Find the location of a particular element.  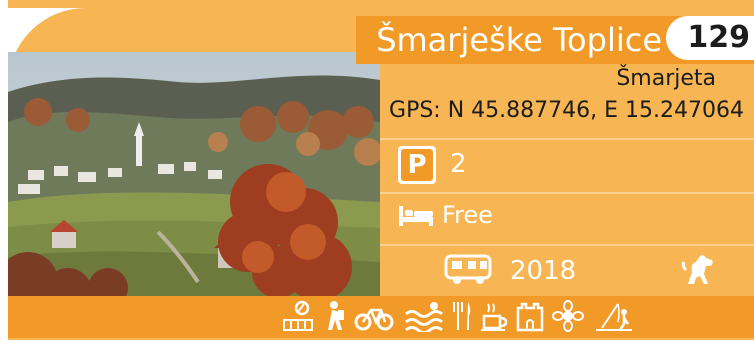

top-stripe is located at coordinates (381, 4).